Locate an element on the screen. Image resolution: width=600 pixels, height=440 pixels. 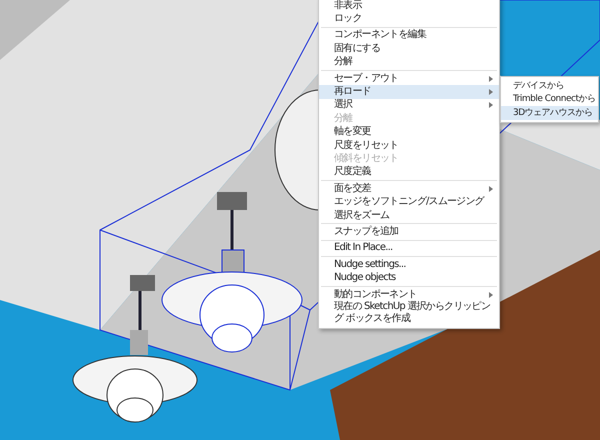
menu-item: 尺度定義 is located at coordinates (409, 173).